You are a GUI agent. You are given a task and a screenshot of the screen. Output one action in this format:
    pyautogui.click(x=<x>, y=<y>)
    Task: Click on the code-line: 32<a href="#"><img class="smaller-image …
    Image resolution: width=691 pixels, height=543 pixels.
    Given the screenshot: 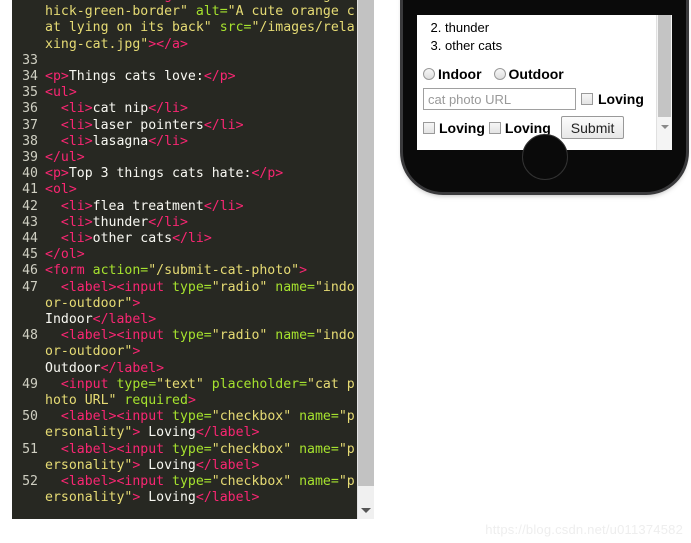 What is the action you would take?
    pyautogui.click(x=184, y=26)
    